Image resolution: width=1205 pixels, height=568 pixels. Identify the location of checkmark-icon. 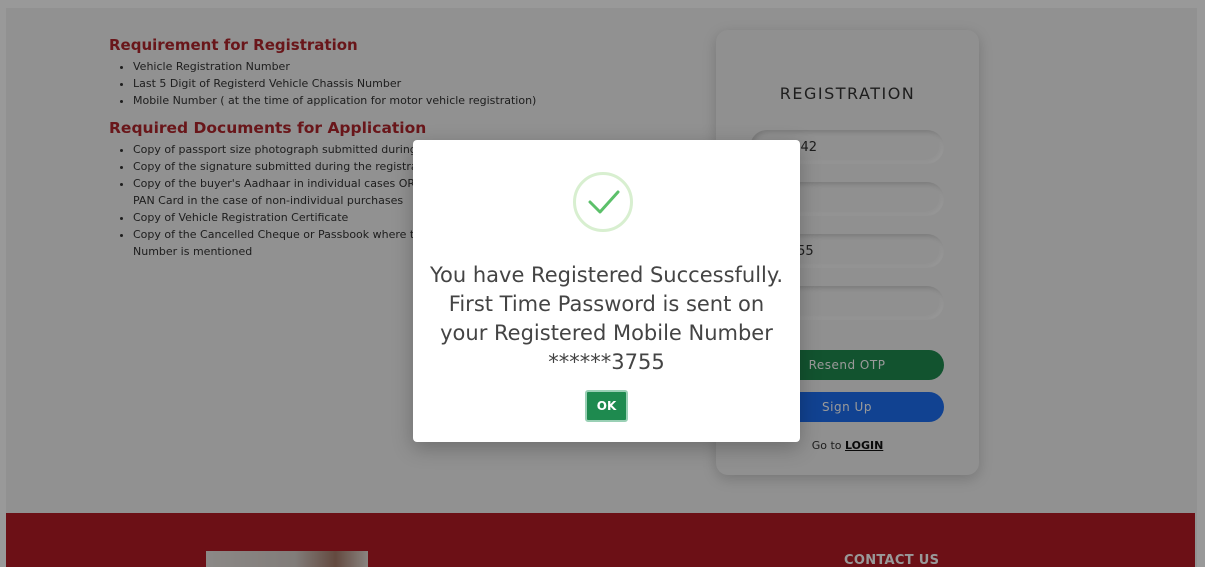
(603, 202).